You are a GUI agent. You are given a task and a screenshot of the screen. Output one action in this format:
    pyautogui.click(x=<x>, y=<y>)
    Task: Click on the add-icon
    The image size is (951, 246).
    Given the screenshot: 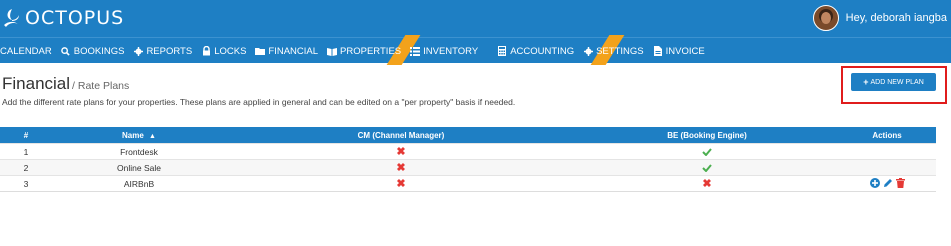 What is the action you would take?
    pyautogui.click(x=874, y=183)
    